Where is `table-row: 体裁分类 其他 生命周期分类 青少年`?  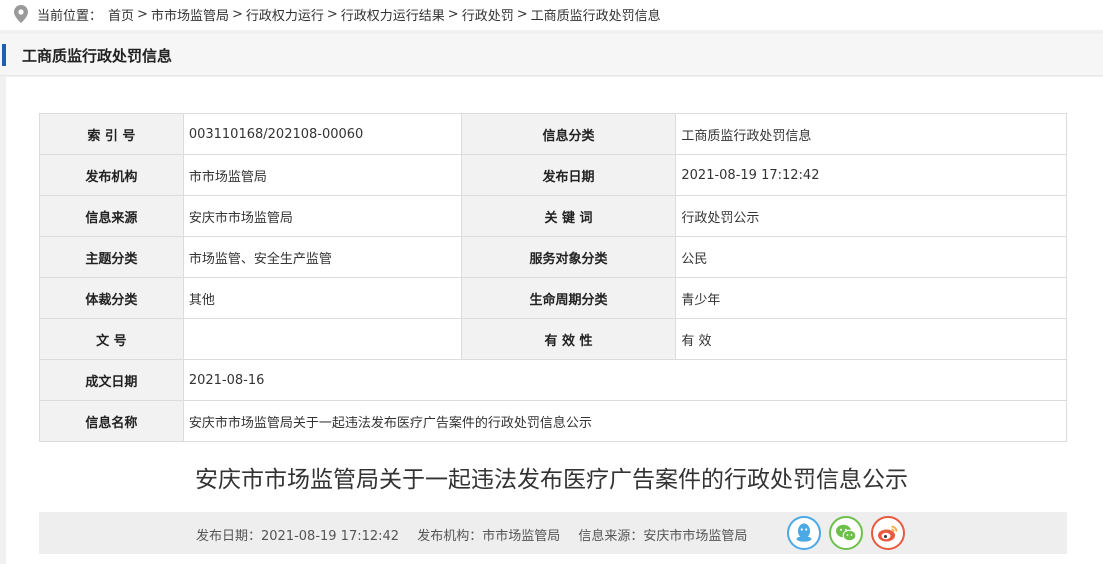 table-row: 体裁分类 其他 生命周期分类 青少年 is located at coordinates (553, 298).